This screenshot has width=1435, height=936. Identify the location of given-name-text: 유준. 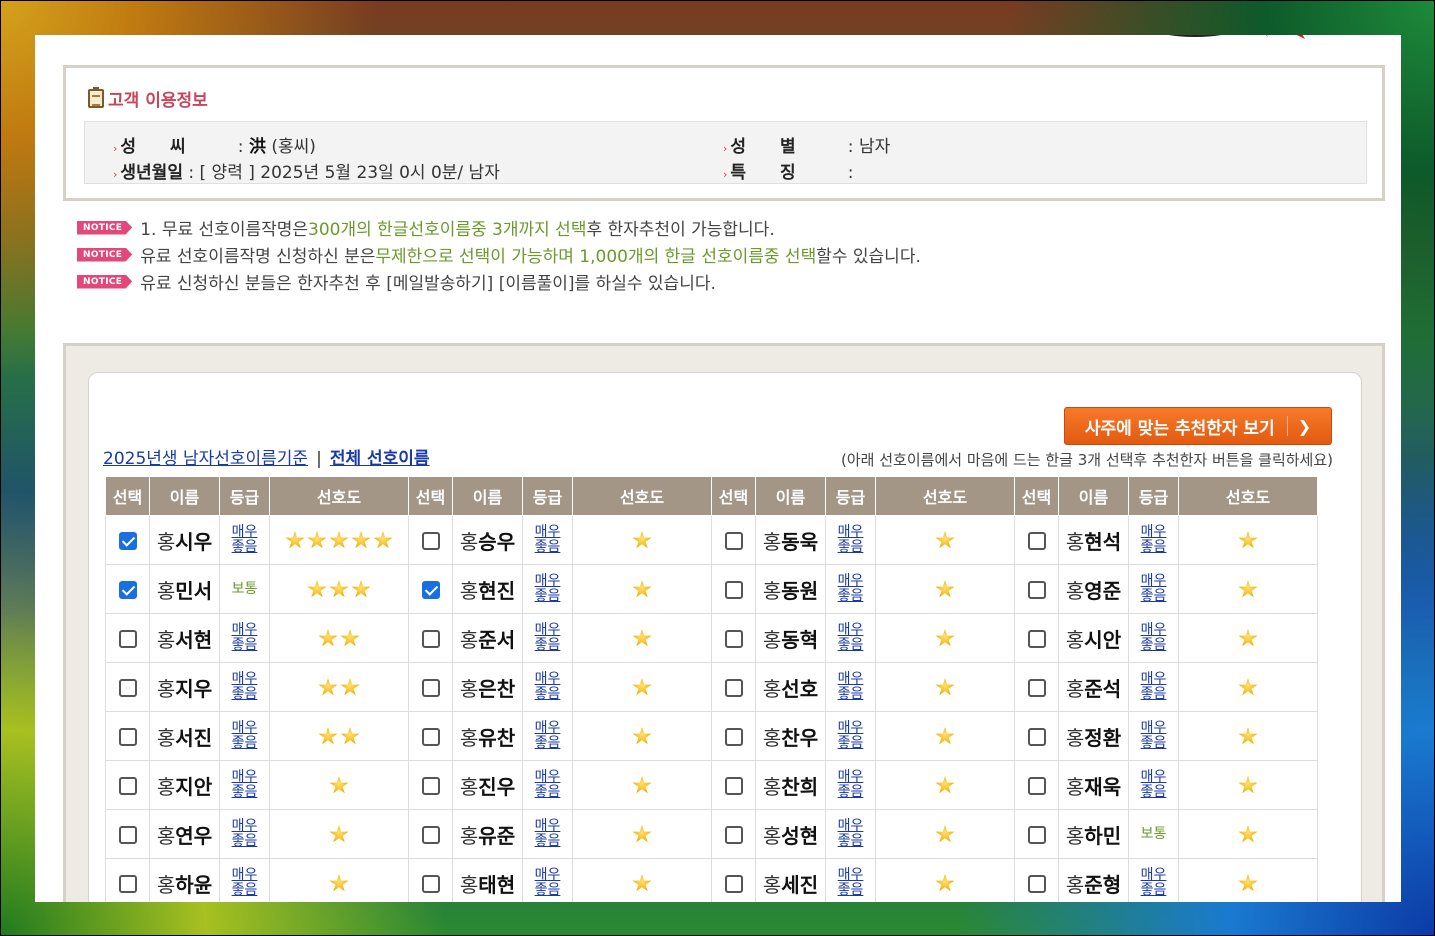
(497, 835).